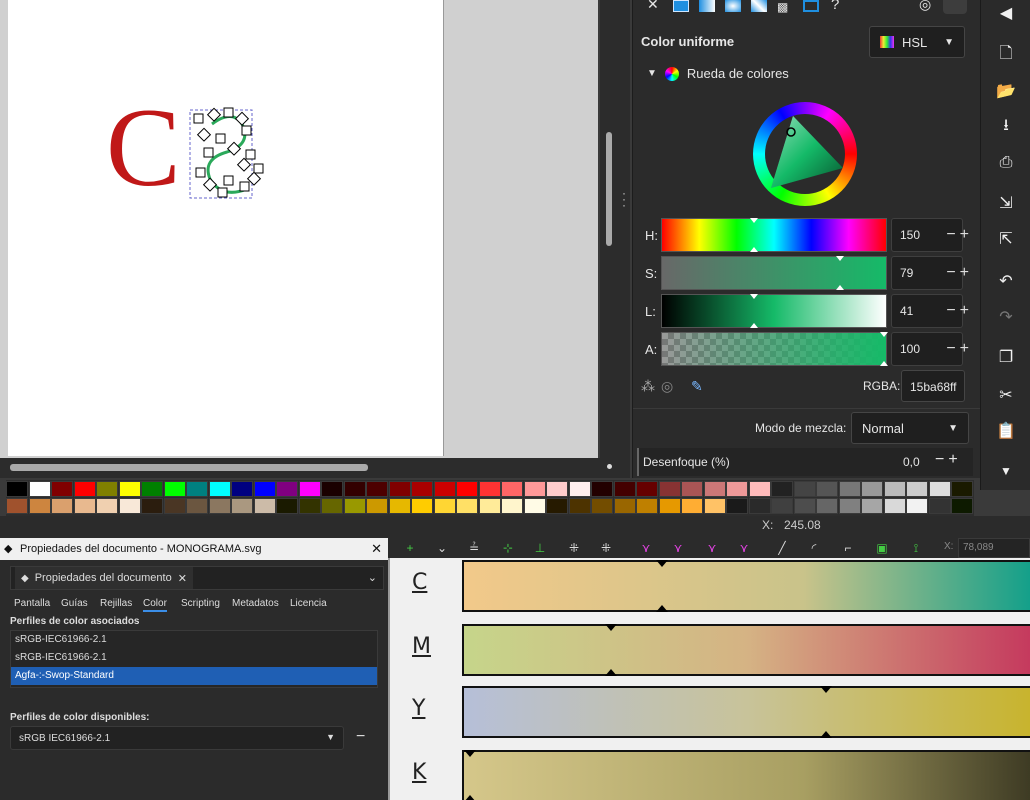 The width and height of the screenshot is (1030, 800). What do you see at coordinates (308, 603) in the screenshot?
I see `tab-licencia: Licencia` at bounding box center [308, 603].